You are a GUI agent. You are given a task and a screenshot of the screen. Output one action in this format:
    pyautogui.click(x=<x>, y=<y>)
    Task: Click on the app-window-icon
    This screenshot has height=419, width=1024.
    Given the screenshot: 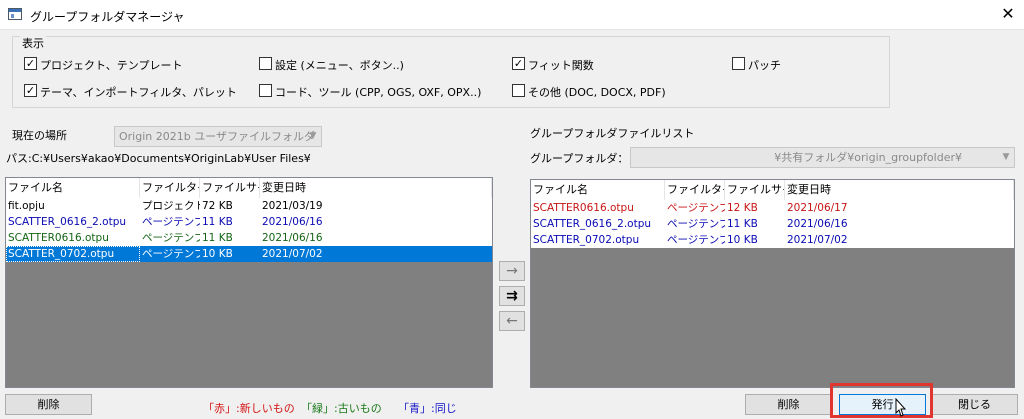 What is the action you would take?
    pyautogui.click(x=15, y=14)
    